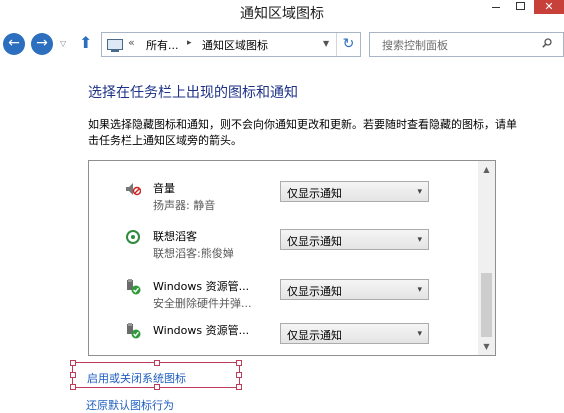 Image resolution: width=564 pixels, height=413 pixels. Describe the element at coordinates (133, 237) in the screenshot. I see `lenovo-chat-icon` at that location.